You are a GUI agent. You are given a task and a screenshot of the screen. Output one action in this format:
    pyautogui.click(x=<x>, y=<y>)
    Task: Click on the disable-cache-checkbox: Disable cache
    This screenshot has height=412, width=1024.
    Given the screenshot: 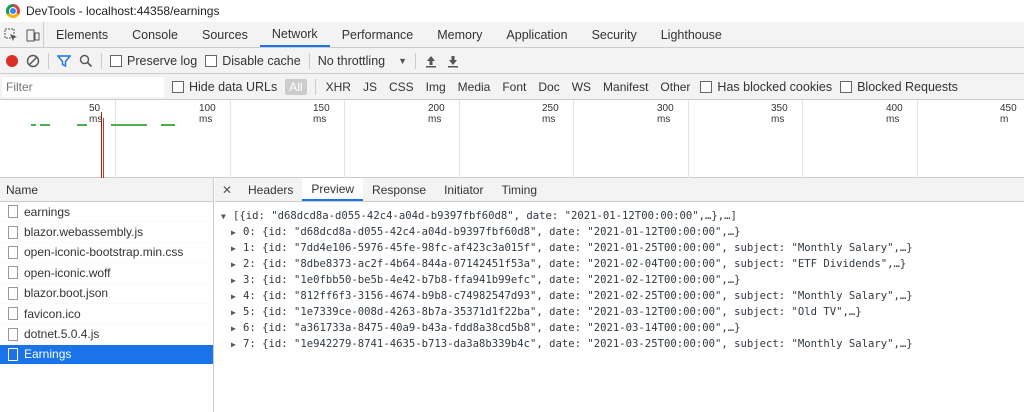 What is the action you would take?
    pyautogui.click(x=253, y=61)
    